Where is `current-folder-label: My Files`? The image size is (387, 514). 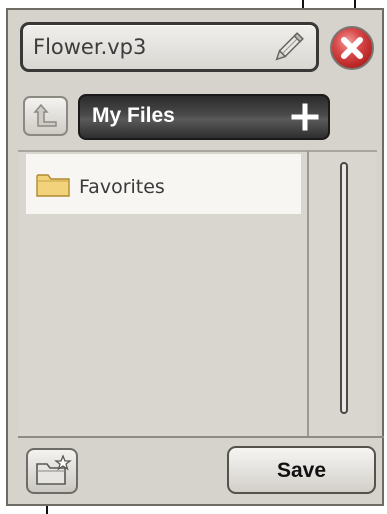 current-folder-label: My Files is located at coordinates (133, 115).